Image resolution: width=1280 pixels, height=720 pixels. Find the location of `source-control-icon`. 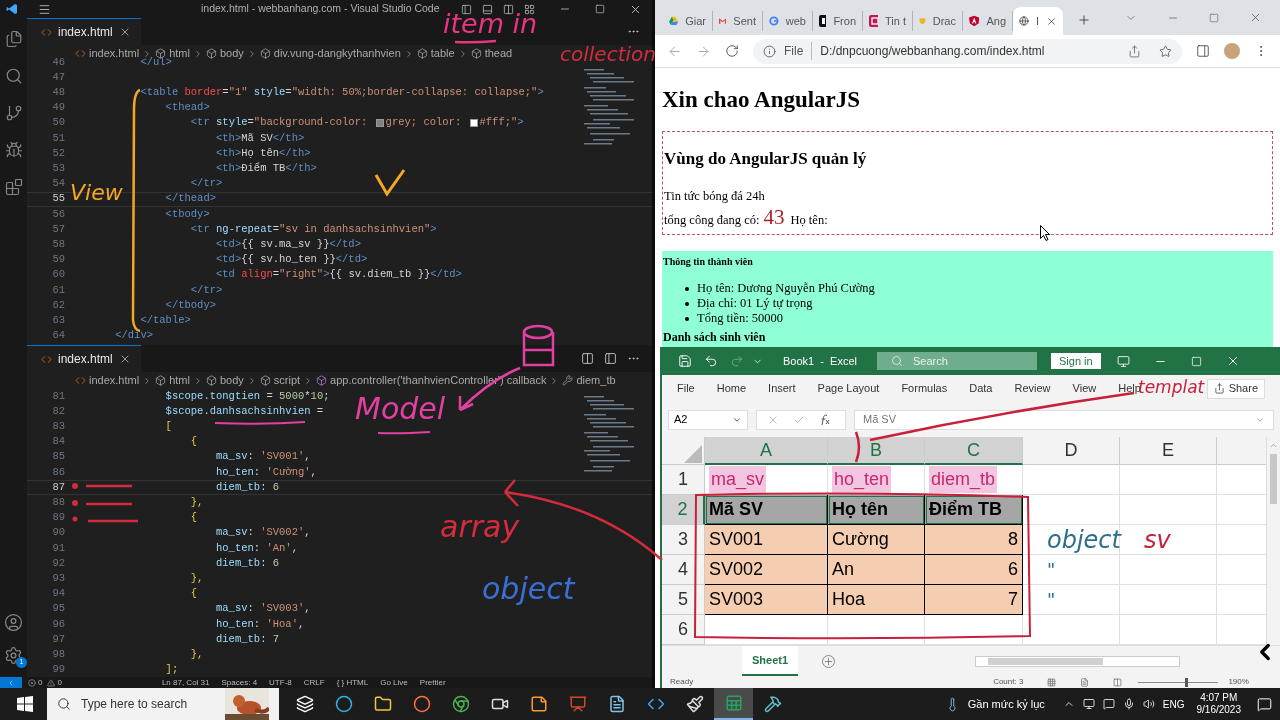

source-control-icon is located at coordinates (13, 113).